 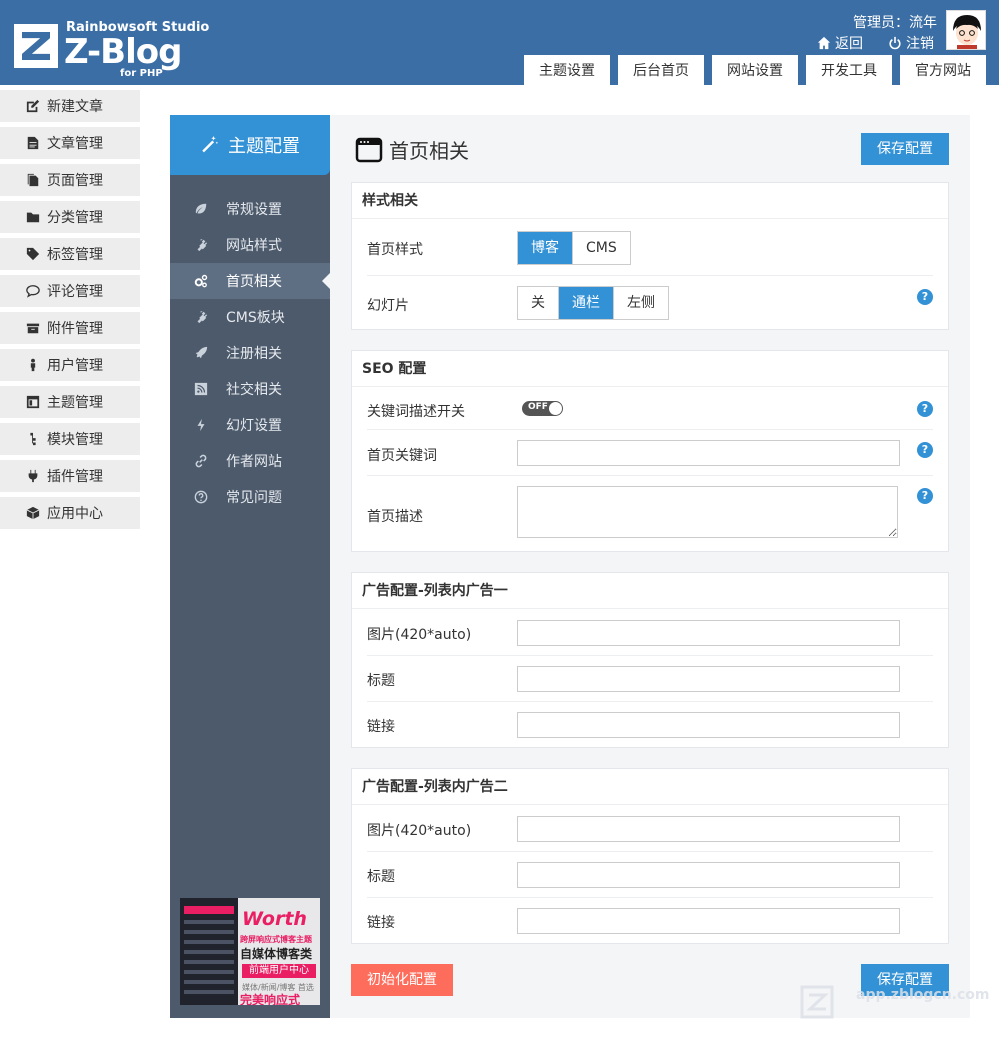 I want to click on section-heading: 样式相关, so click(x=650, y=201).